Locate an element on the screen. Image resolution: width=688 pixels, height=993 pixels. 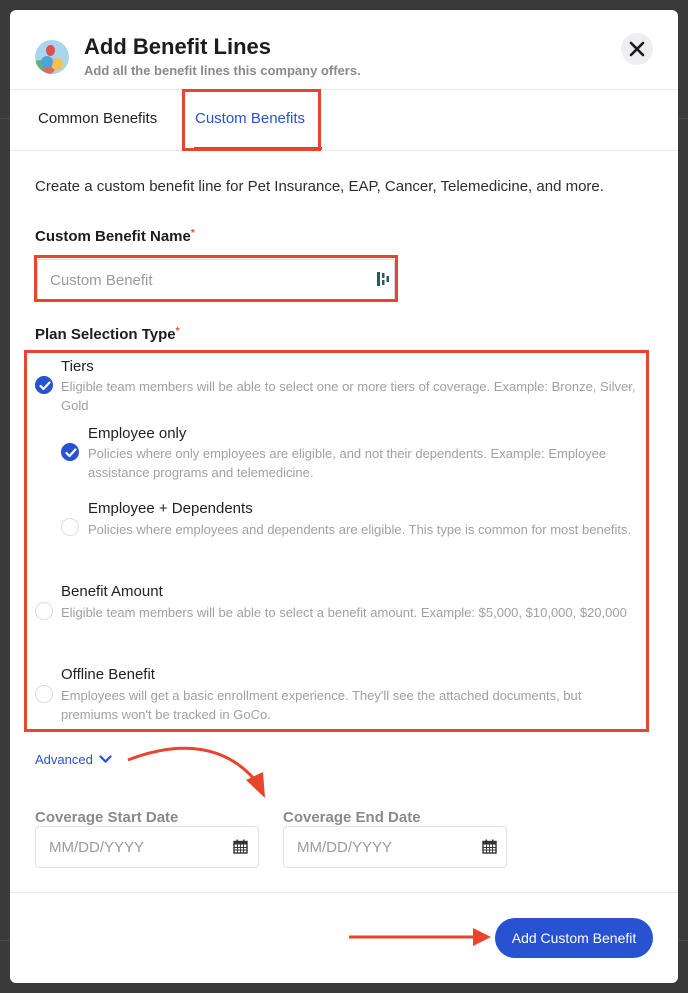
active-tab-indicator is located at coordinates (258, 148).